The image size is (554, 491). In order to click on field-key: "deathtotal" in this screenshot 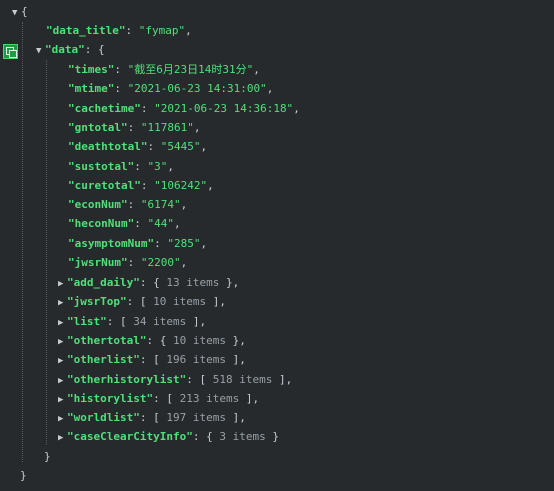, I will do `click(108, 147)`.